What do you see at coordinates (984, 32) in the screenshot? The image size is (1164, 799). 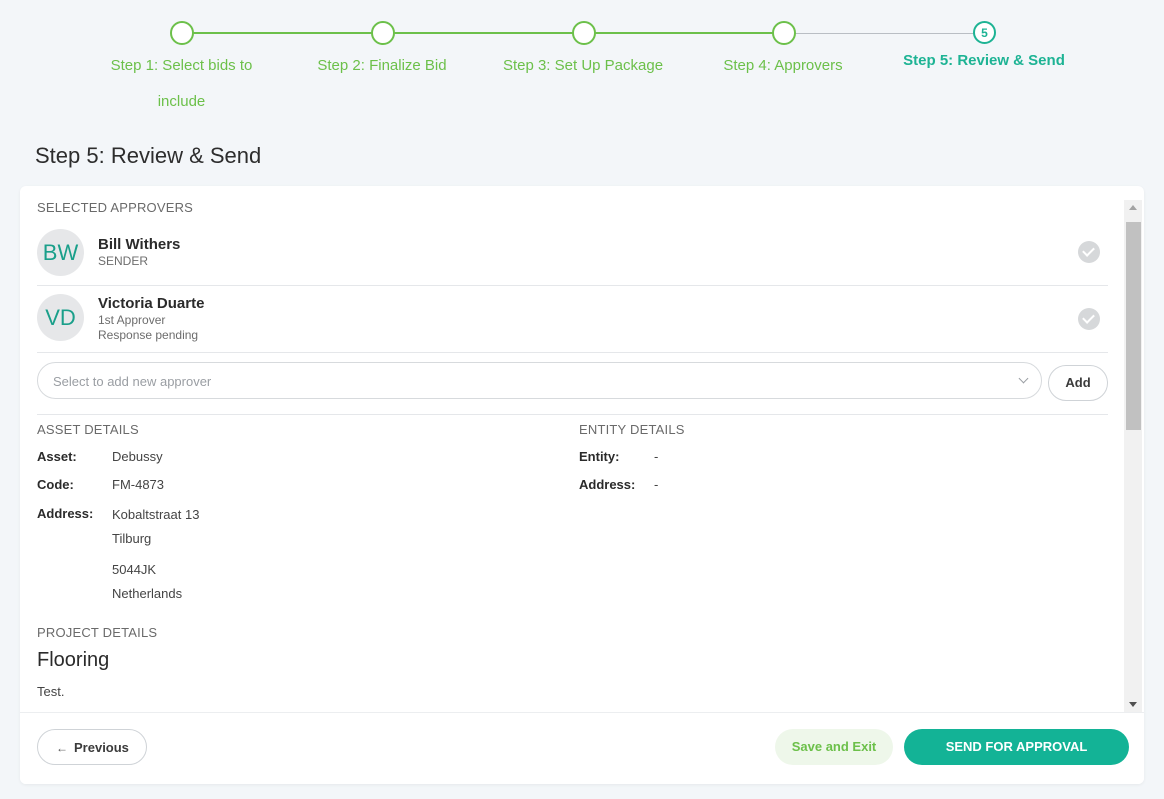 I see `step-5-circle: 5` at bounding box center [984, 32].